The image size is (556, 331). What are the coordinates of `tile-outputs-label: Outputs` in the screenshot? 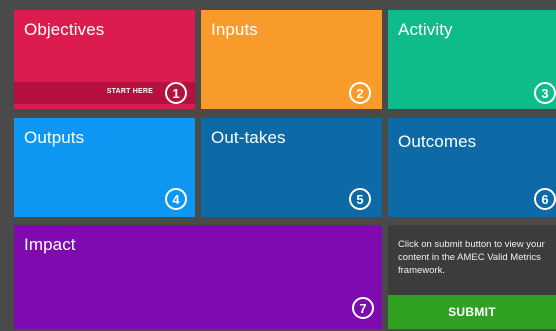 It's located at (54, 137).